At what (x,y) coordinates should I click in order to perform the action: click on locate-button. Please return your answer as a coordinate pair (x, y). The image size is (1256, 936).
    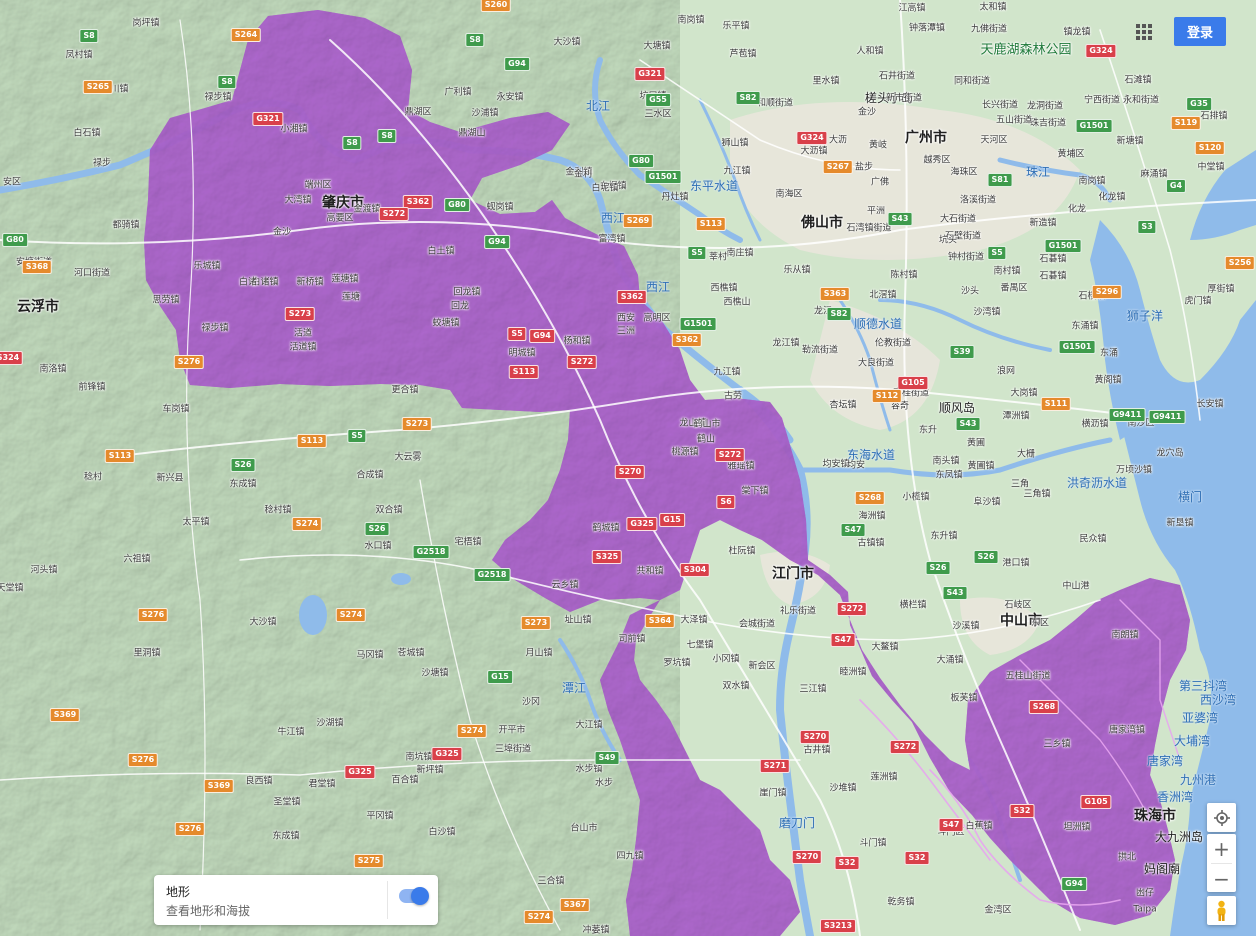
    Looking at the image, I should click on (1221, 817).